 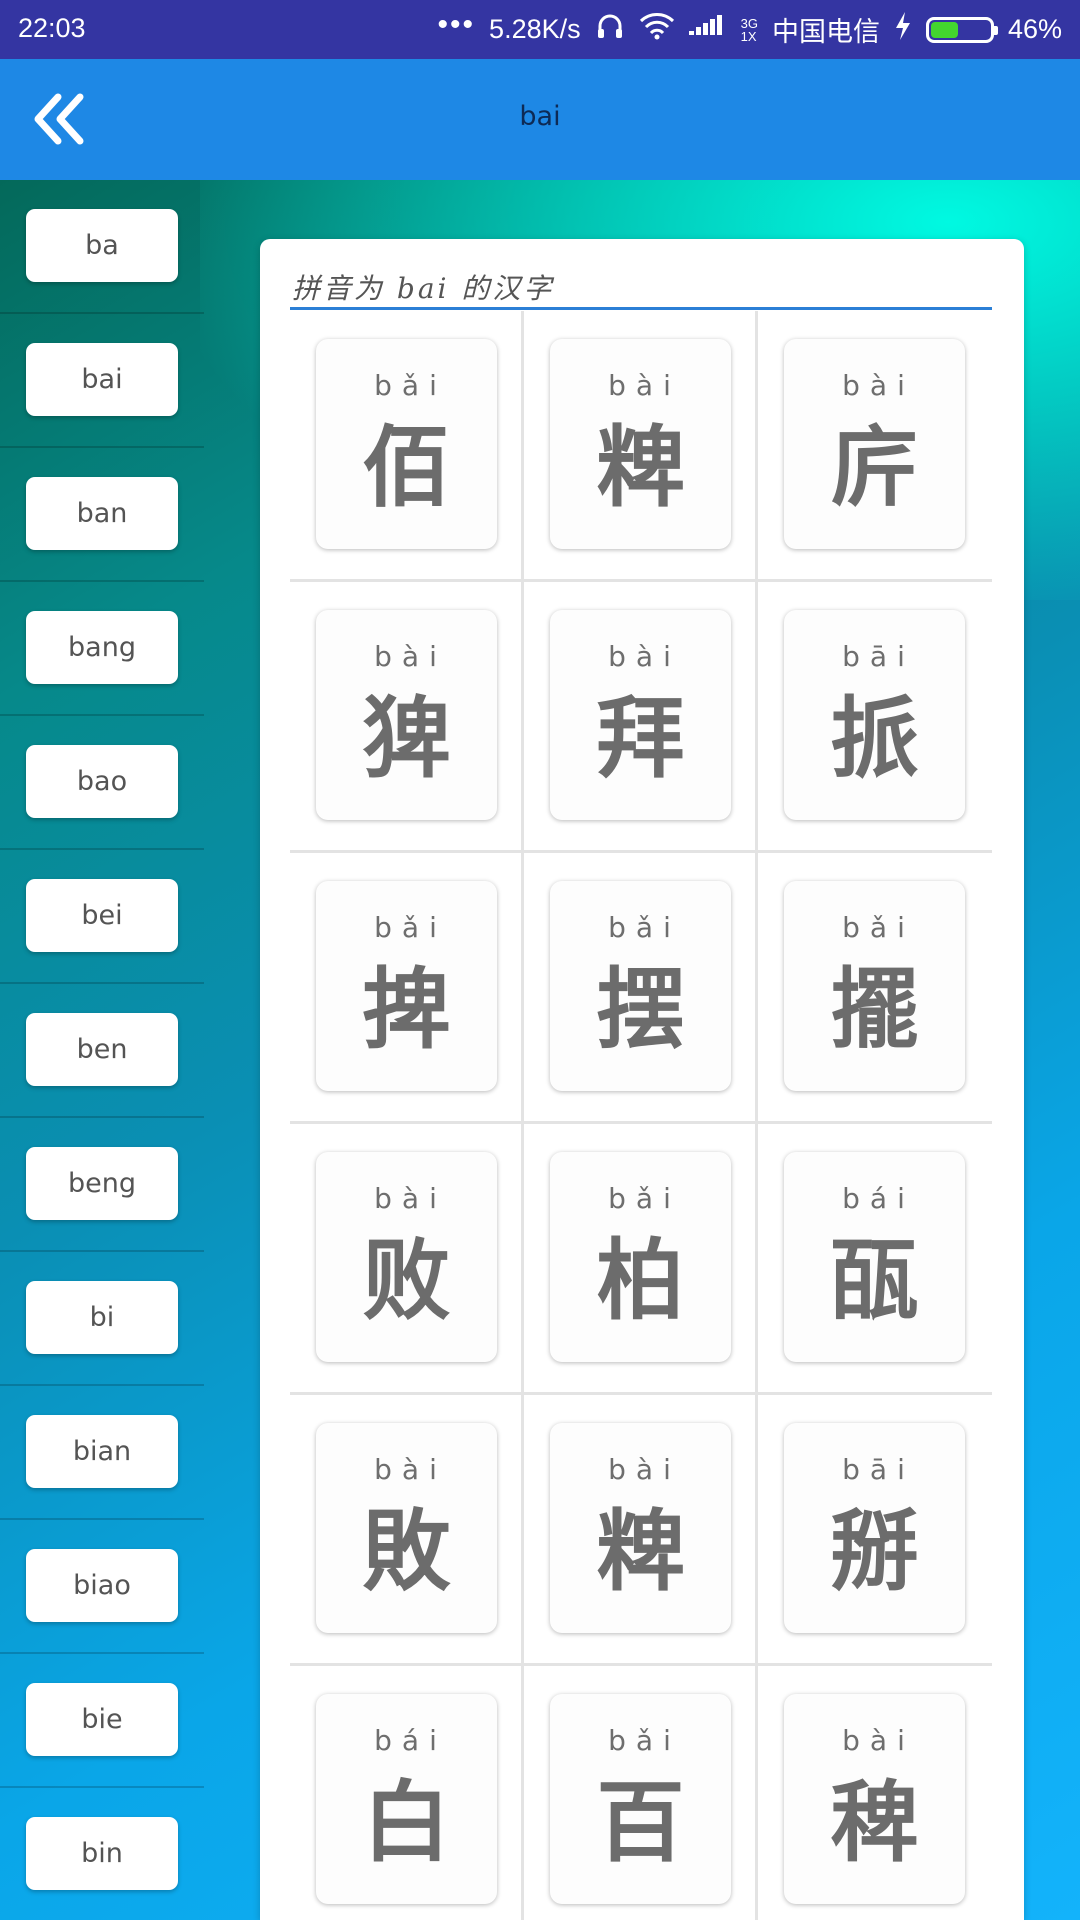 What do you see at coordinates (874, 1822) in the screenshot?
I see `character-hanzi: 稗` at bounding box center [874, 1822].